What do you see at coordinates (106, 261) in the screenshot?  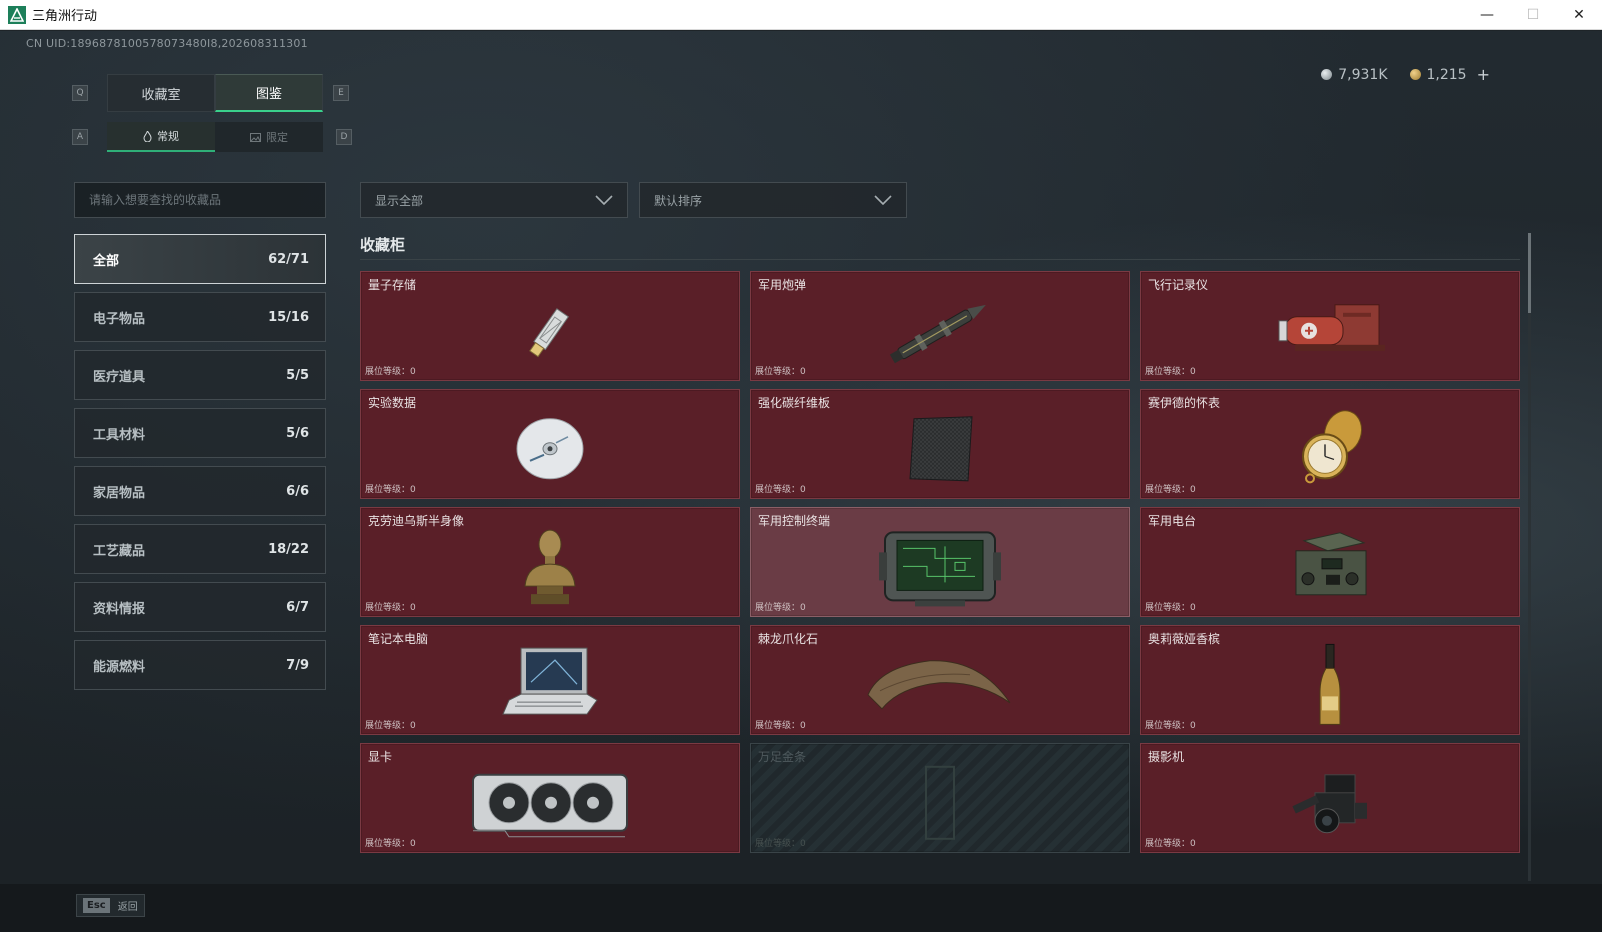 I see `category-label: 全部` at bounding box center [106, 261].